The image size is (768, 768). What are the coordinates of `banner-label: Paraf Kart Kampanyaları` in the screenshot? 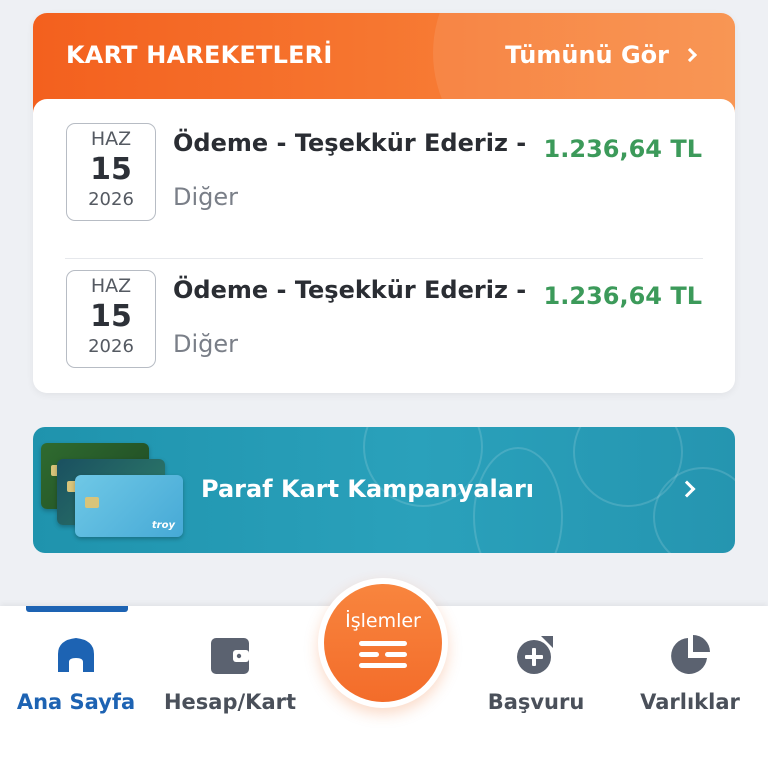 It's located at (368, 489).